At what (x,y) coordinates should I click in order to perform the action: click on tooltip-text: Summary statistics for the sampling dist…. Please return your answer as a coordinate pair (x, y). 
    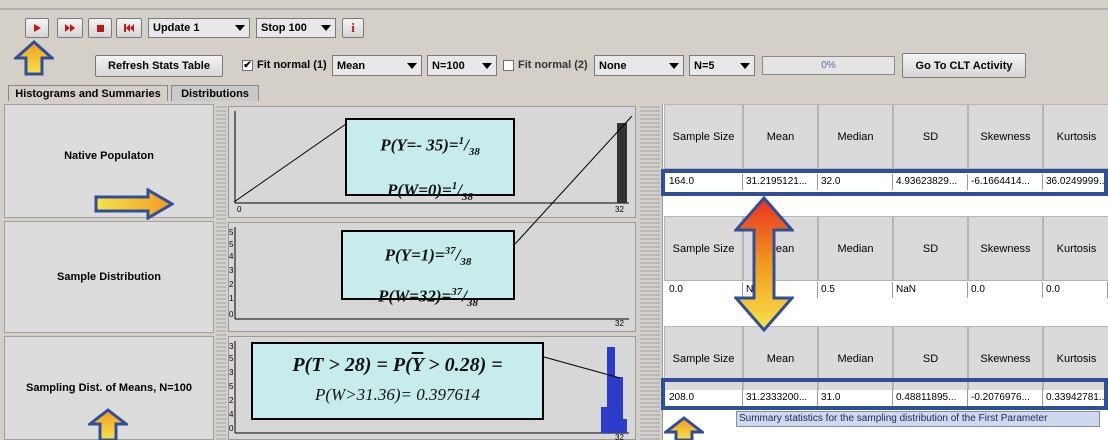
    Looking at the image, I should click on (893, 418).